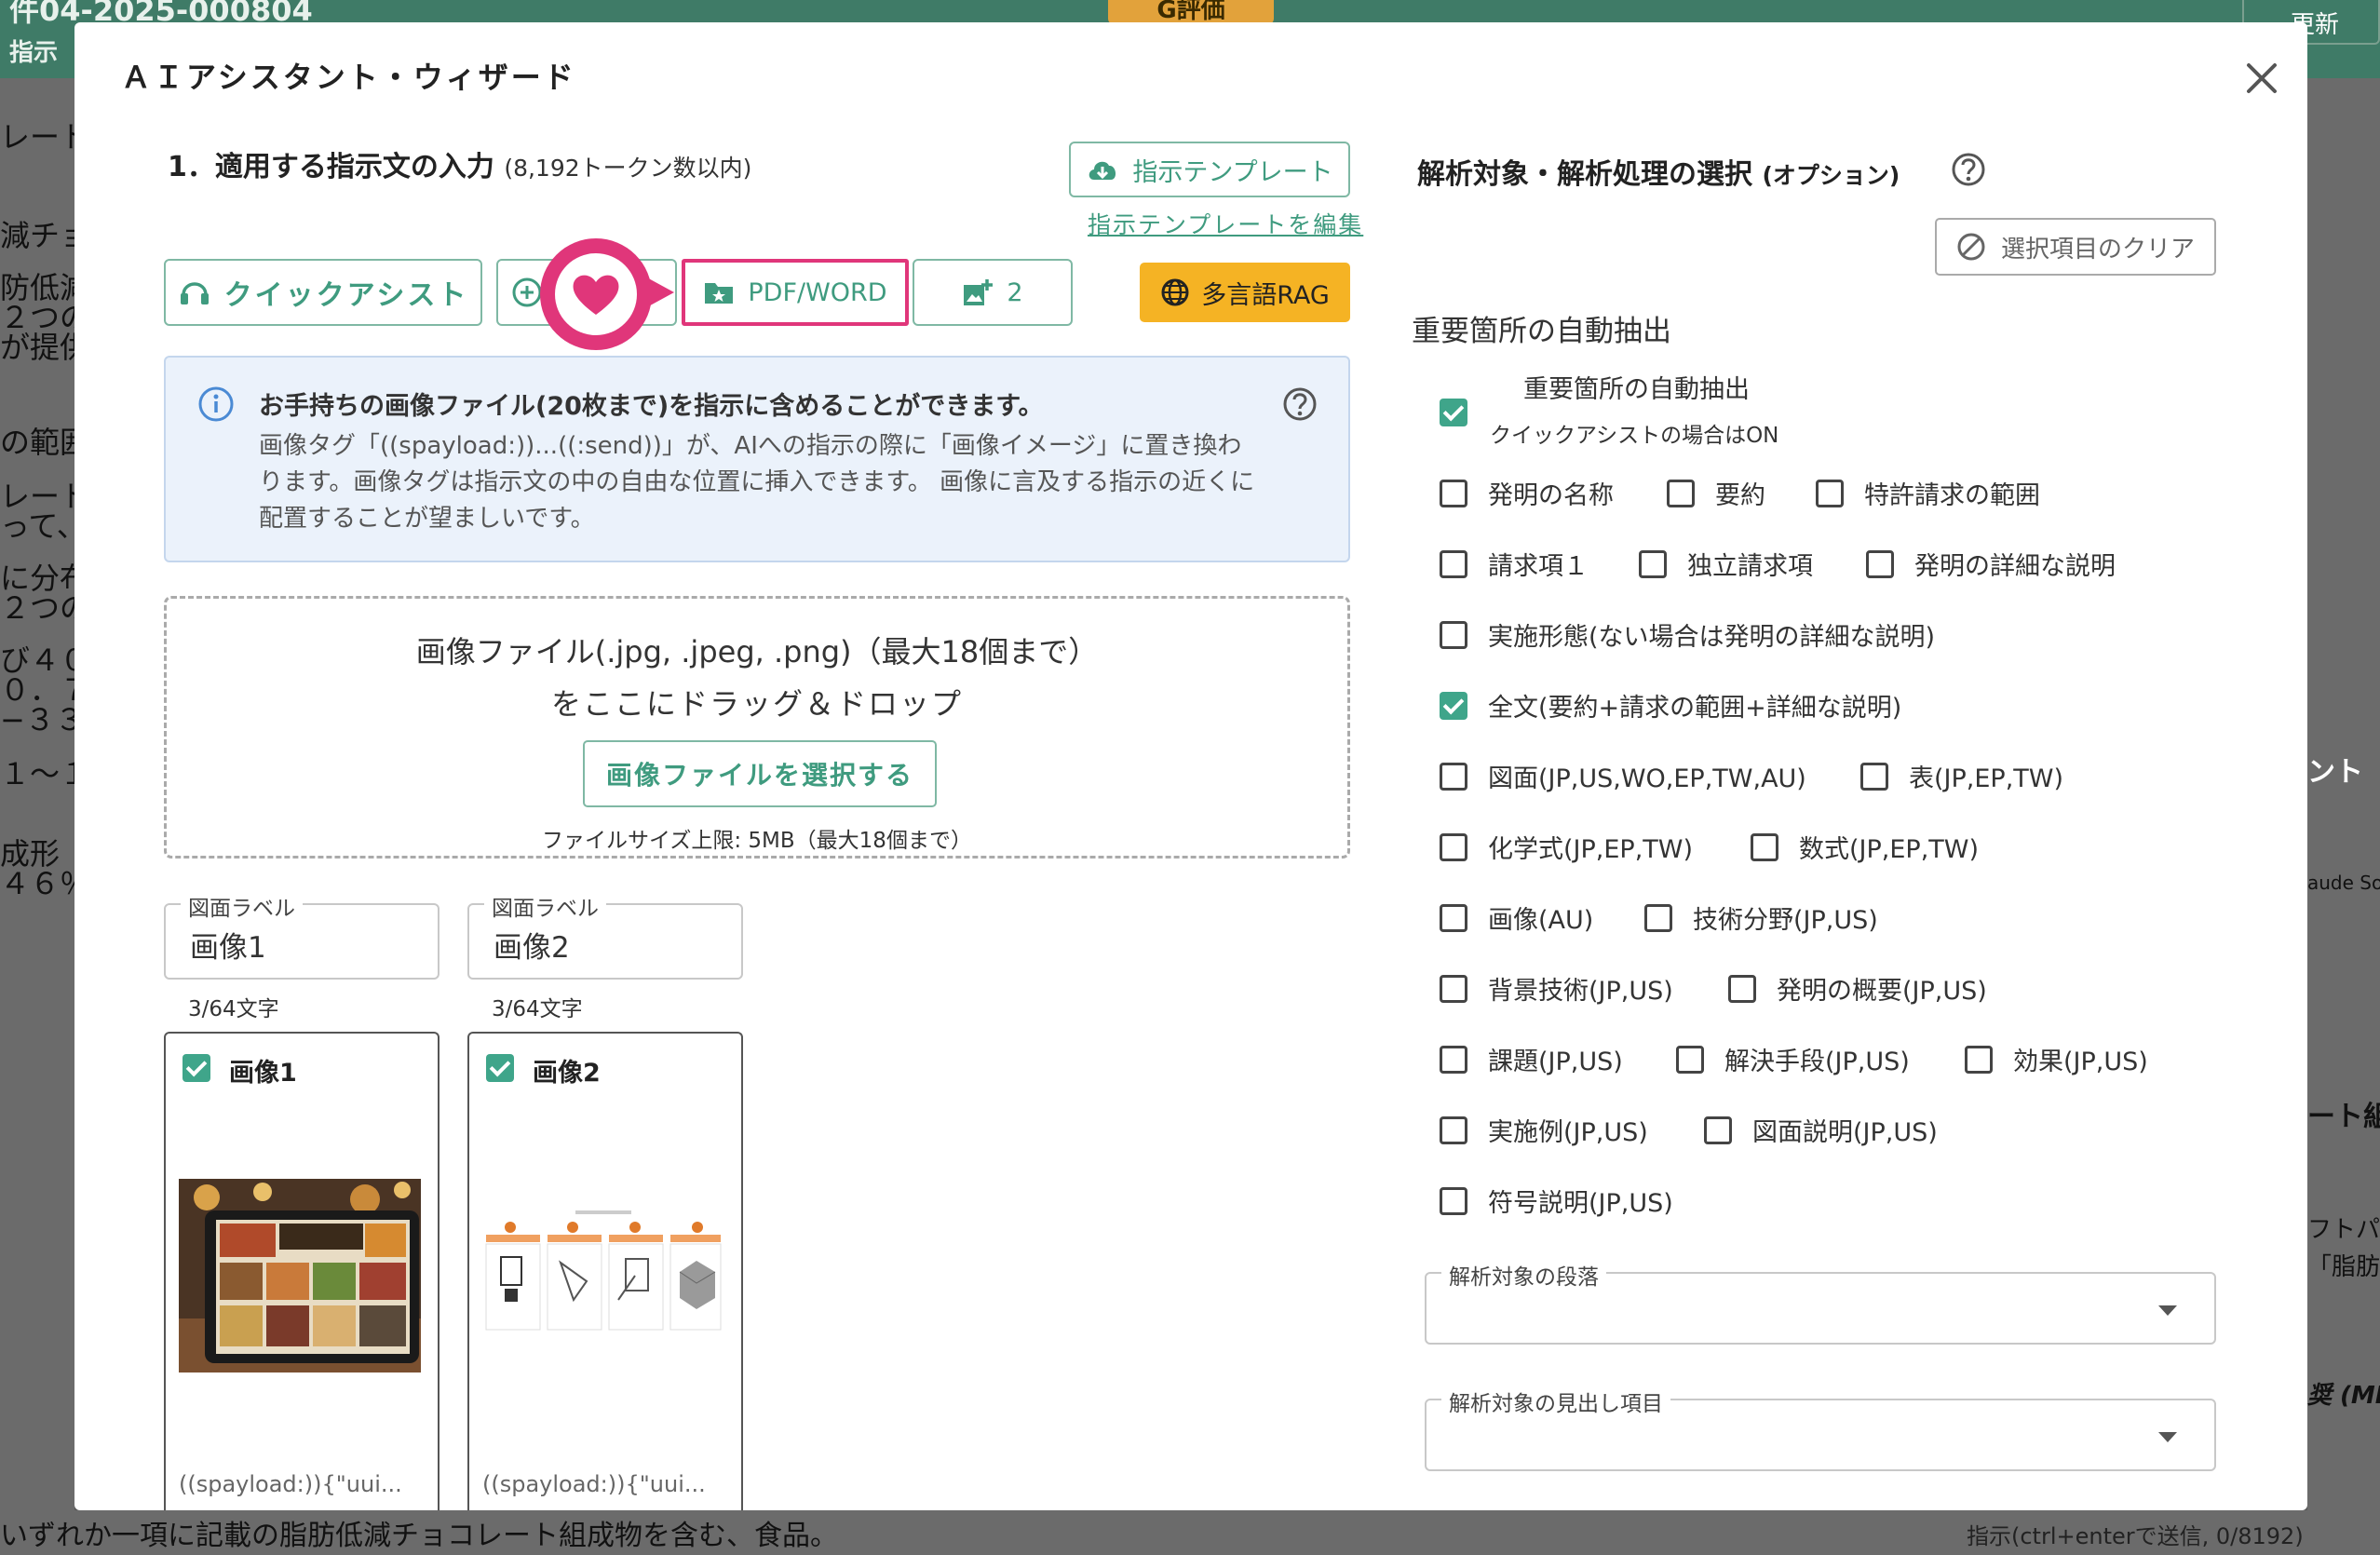 The height and width of the screenshot is (1555, 2380). What do you see at coordinates (628, 168) in the screenshot?
I see `token-limit-text: (8,192トークン数以内)` at bounding box center [628, 168].